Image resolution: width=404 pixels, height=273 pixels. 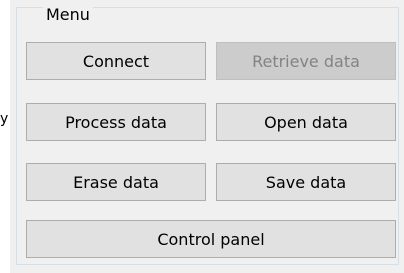 I want to click on connect-button: Connect, so click(x=116, y=61).